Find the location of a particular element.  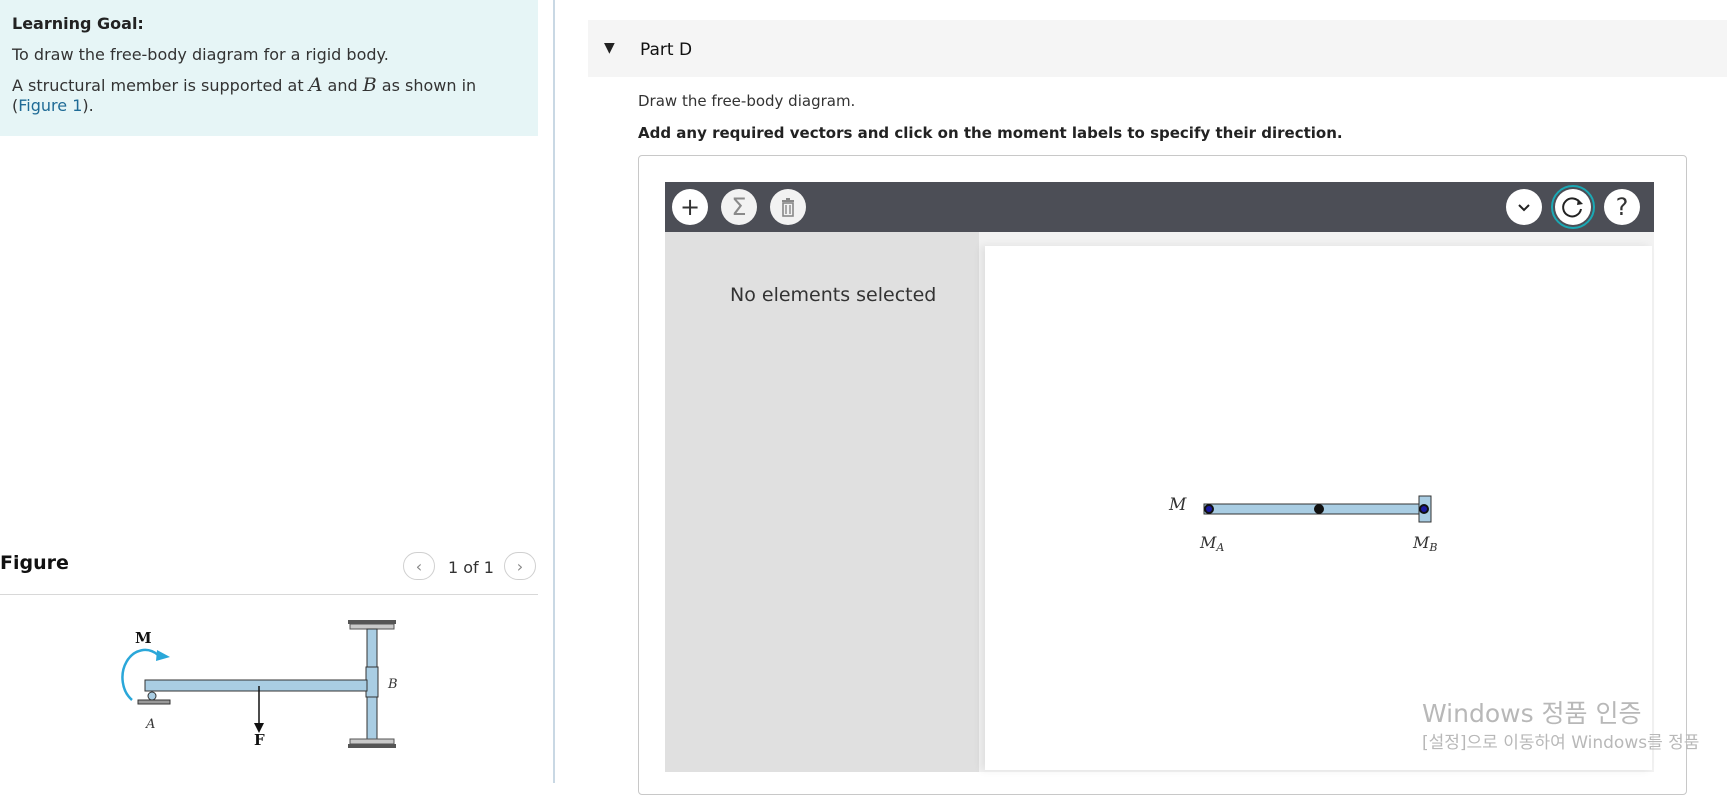

fbd-diagram: M MA MB is located at coordinates (1310, 523).